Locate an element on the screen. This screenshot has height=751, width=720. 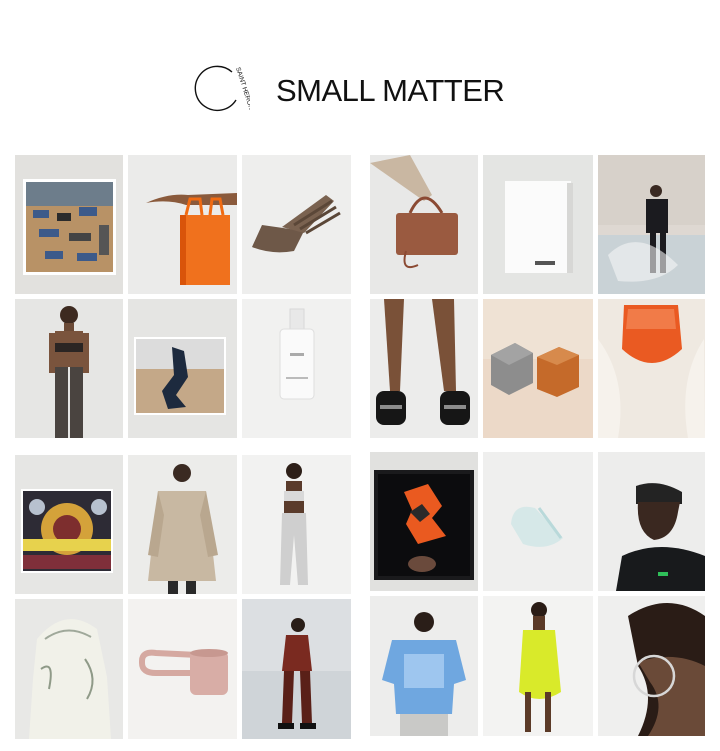
brand-title: SMALL MATTER is located at coordinates (390, 90).